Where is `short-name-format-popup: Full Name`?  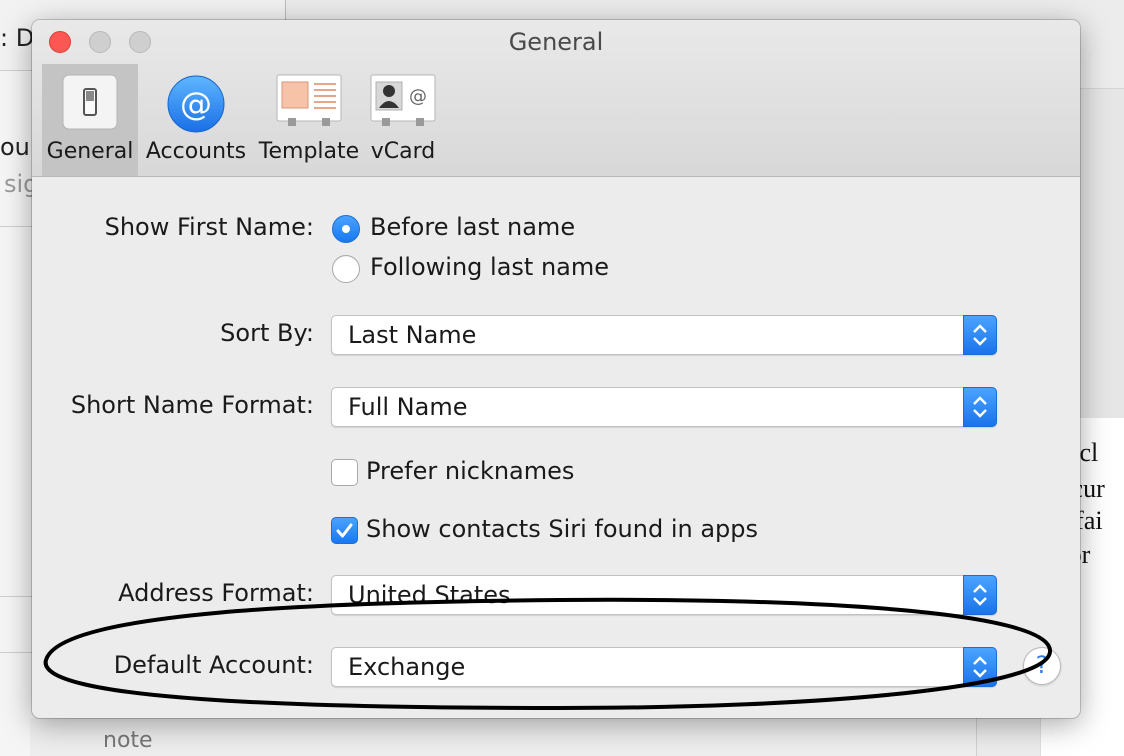 short-name-format-popup: Full Name is located at coordinates (664, 407).